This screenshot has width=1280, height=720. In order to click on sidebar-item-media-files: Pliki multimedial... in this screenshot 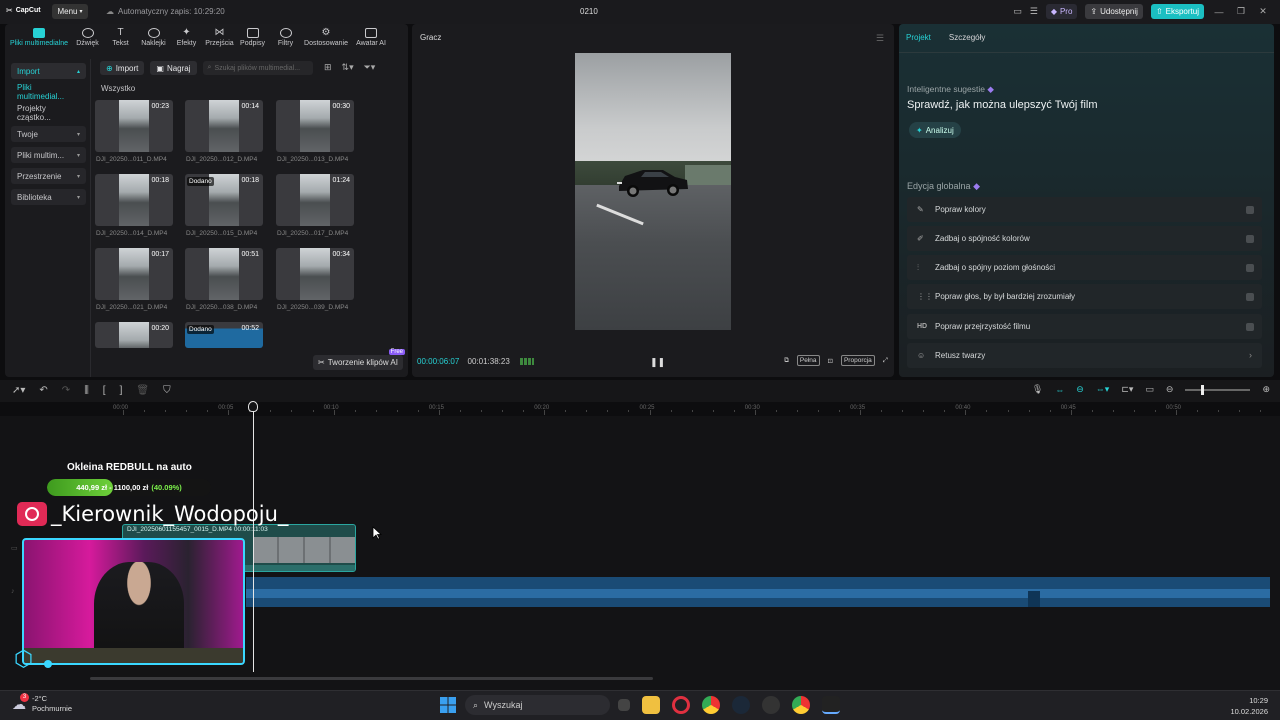, I will do `click(48, 92)`.